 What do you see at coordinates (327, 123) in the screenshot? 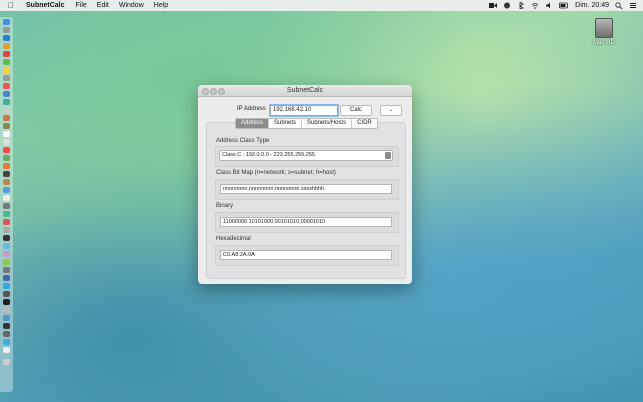
I see `tab-subnets-hosts: Subnets/Hosts` at bounding box center [327, 123].